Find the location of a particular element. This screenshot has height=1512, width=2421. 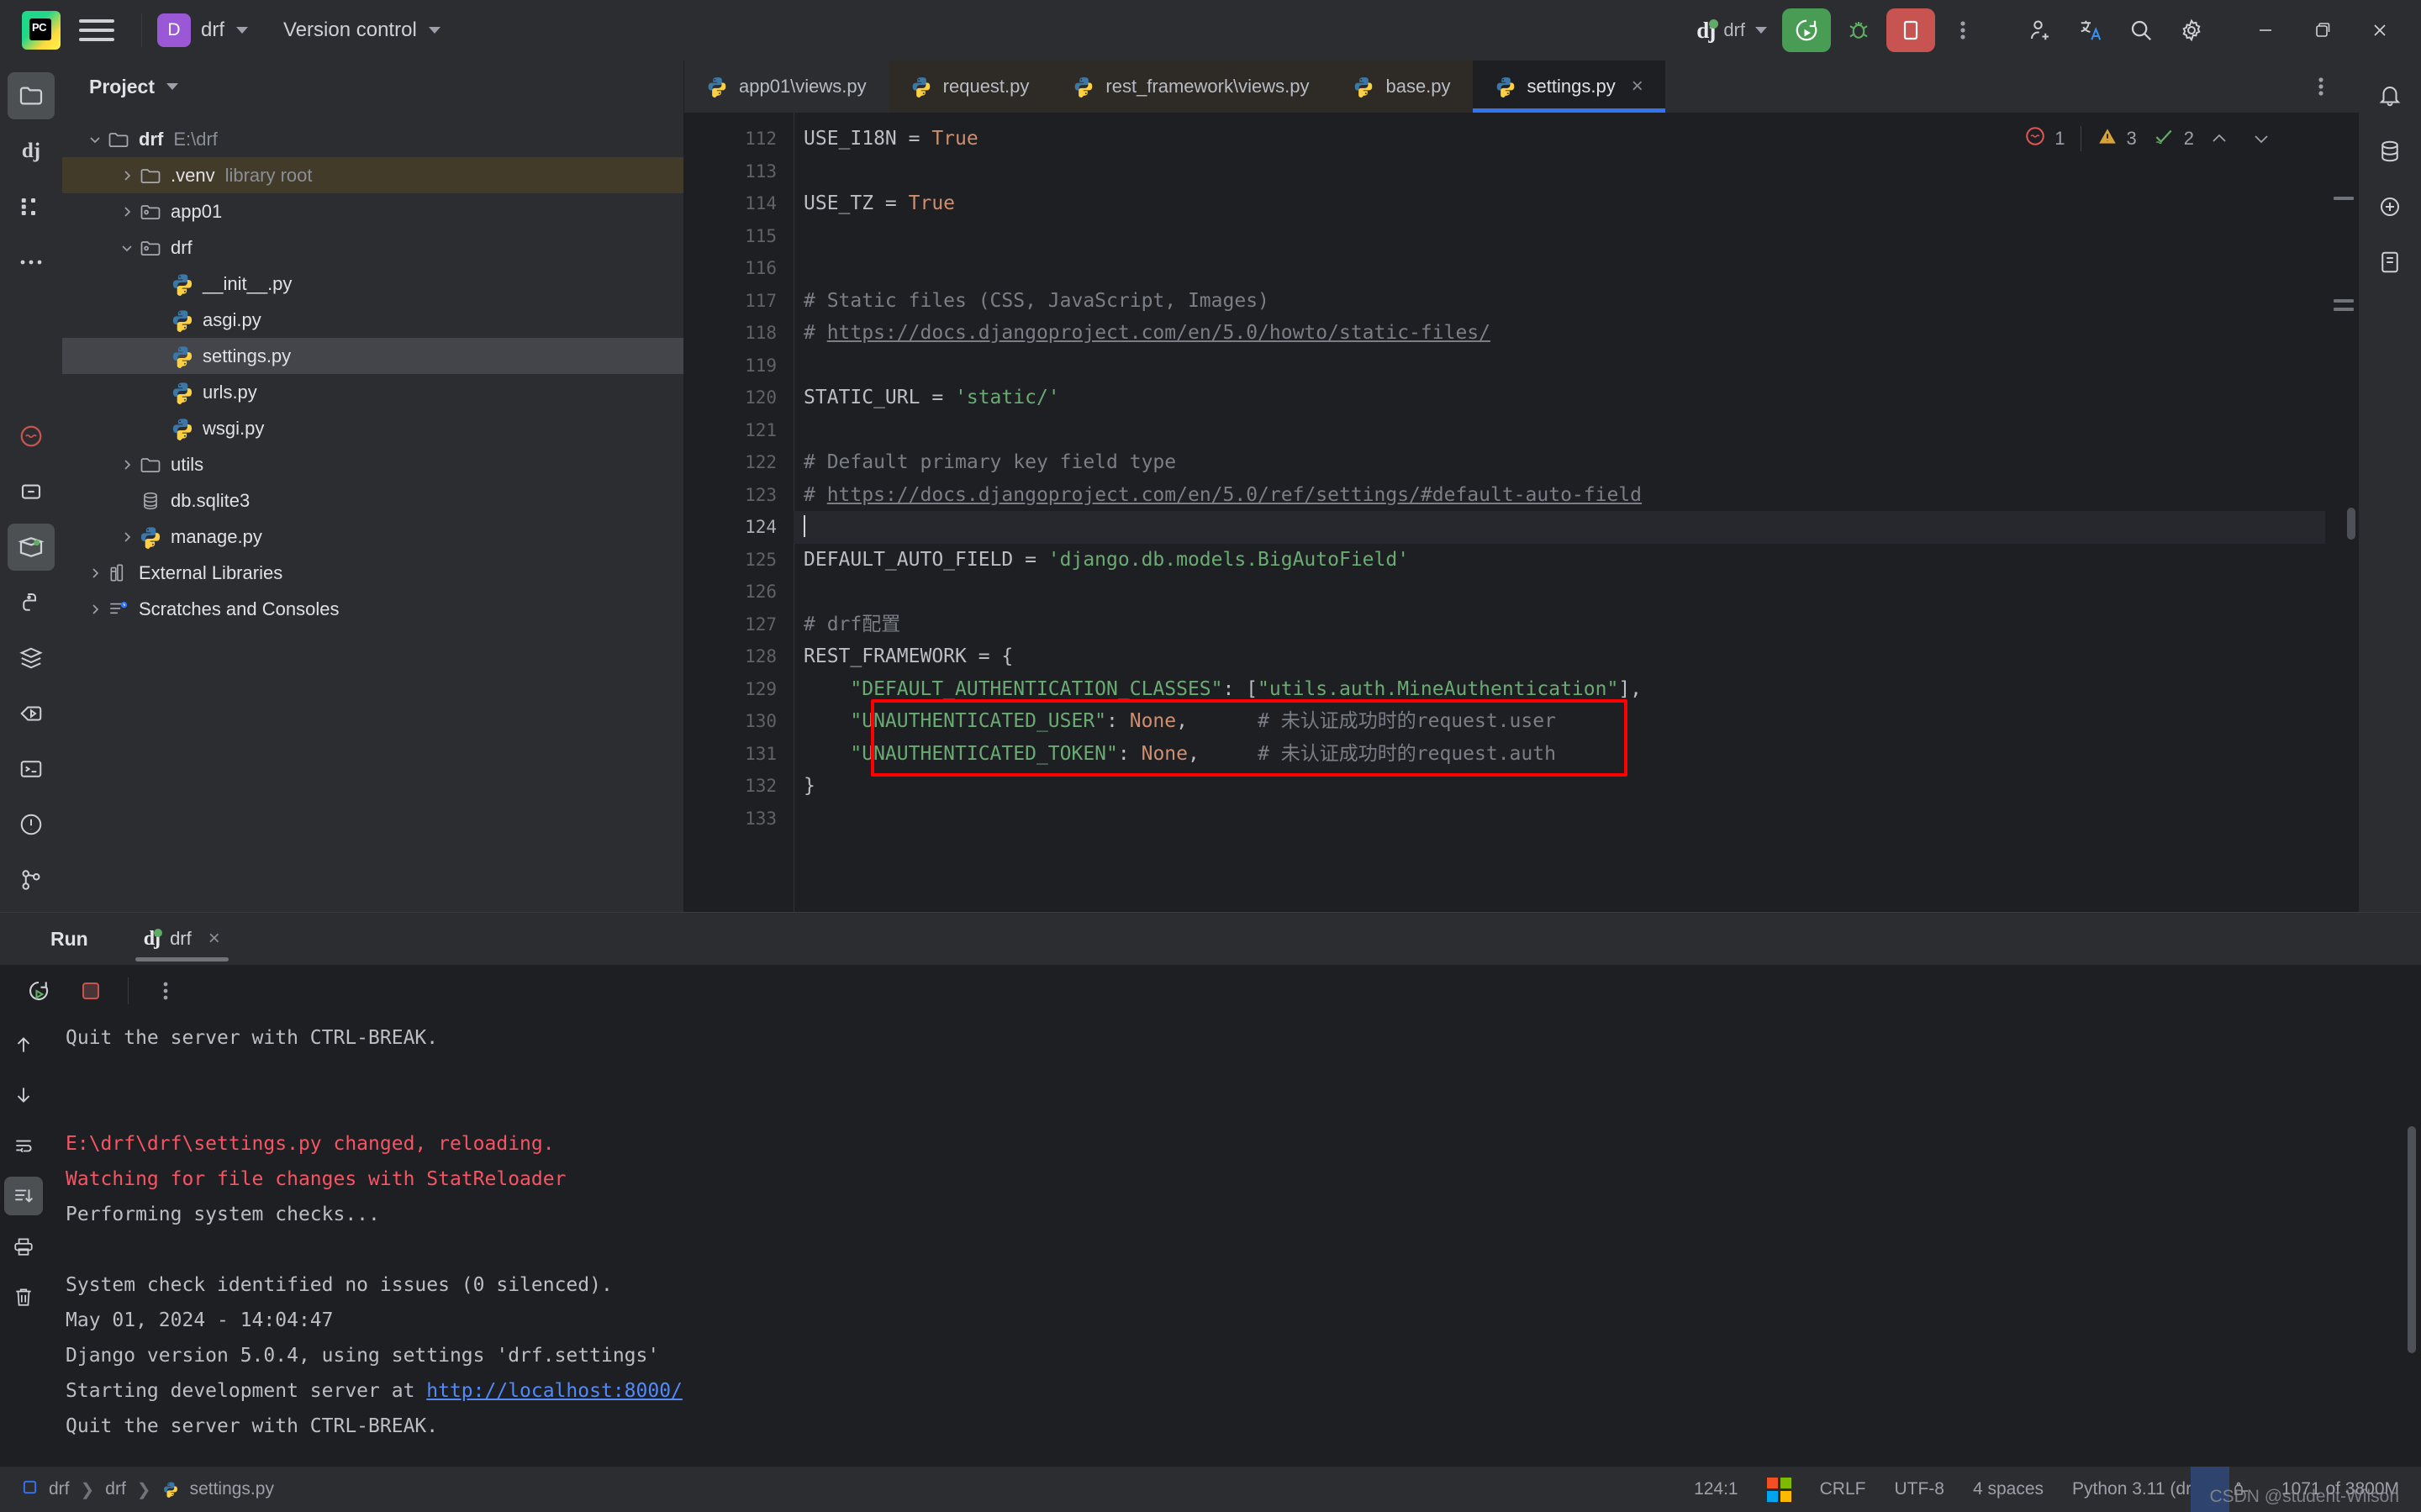

stop-button is located at coordinates (1910, 30).